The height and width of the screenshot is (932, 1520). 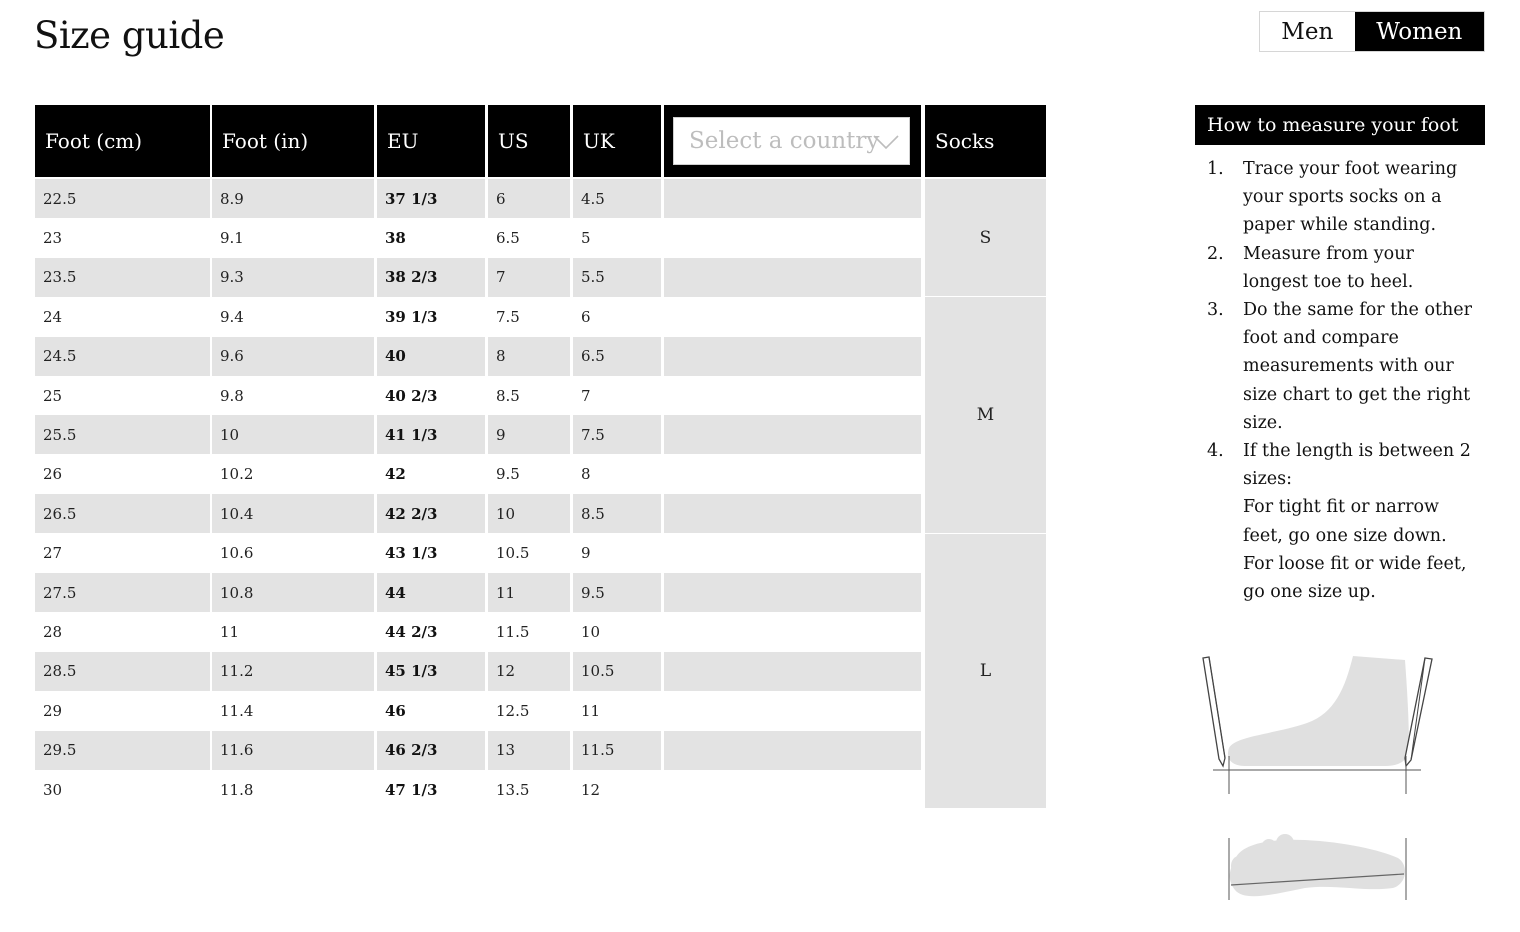 What do you see at coordinates (617, 750) in the screenshot?
I see `cell-uk: 11.5` at bounding box center [617, 750].